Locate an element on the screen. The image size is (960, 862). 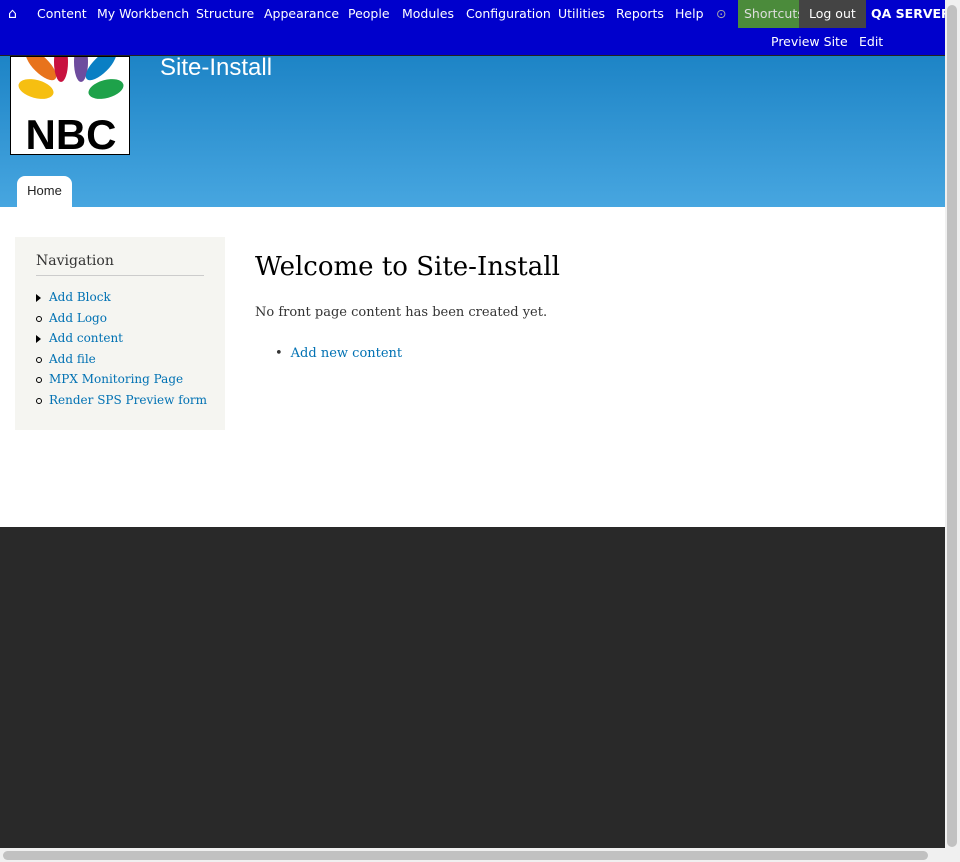
menu-configuration: Configuration is located at coordinates (508, 14).